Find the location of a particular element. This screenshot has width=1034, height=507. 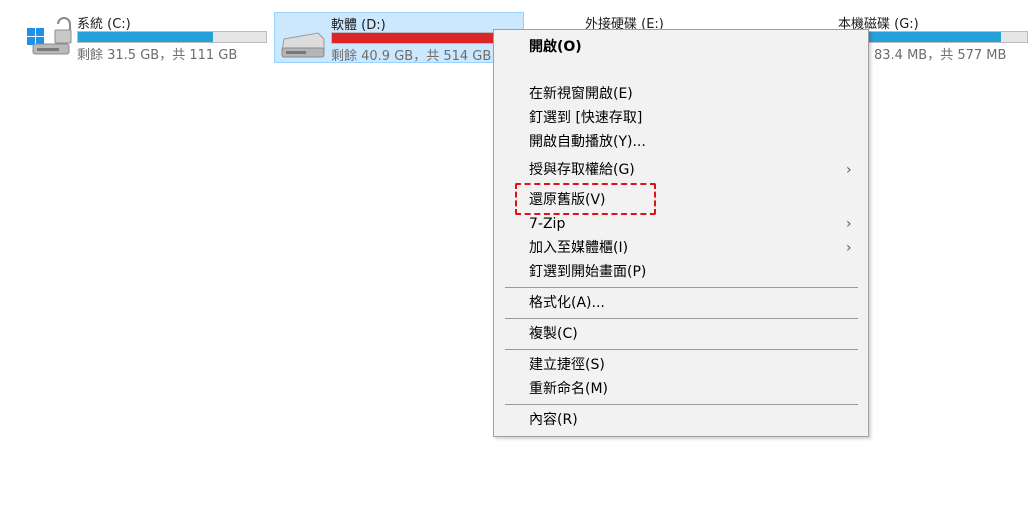

drive-d-free-space: 剩餘 40.9 GB，共 514 GB is located at coordinates (411, 56).